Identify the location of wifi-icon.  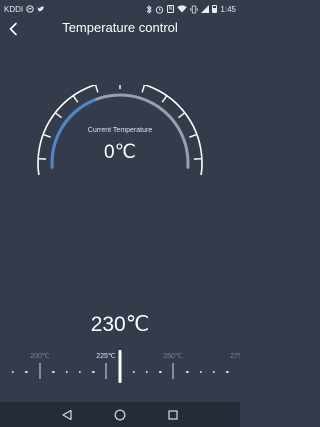
(182, 9).